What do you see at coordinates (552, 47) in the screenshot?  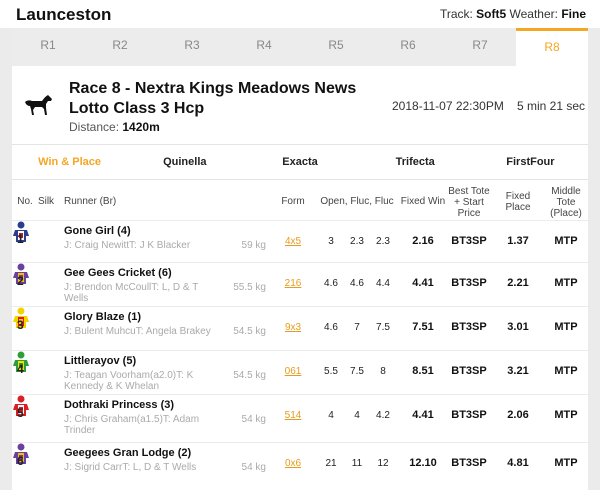 I see `race-tab-r8: R8` at bounding box center [552, 47].